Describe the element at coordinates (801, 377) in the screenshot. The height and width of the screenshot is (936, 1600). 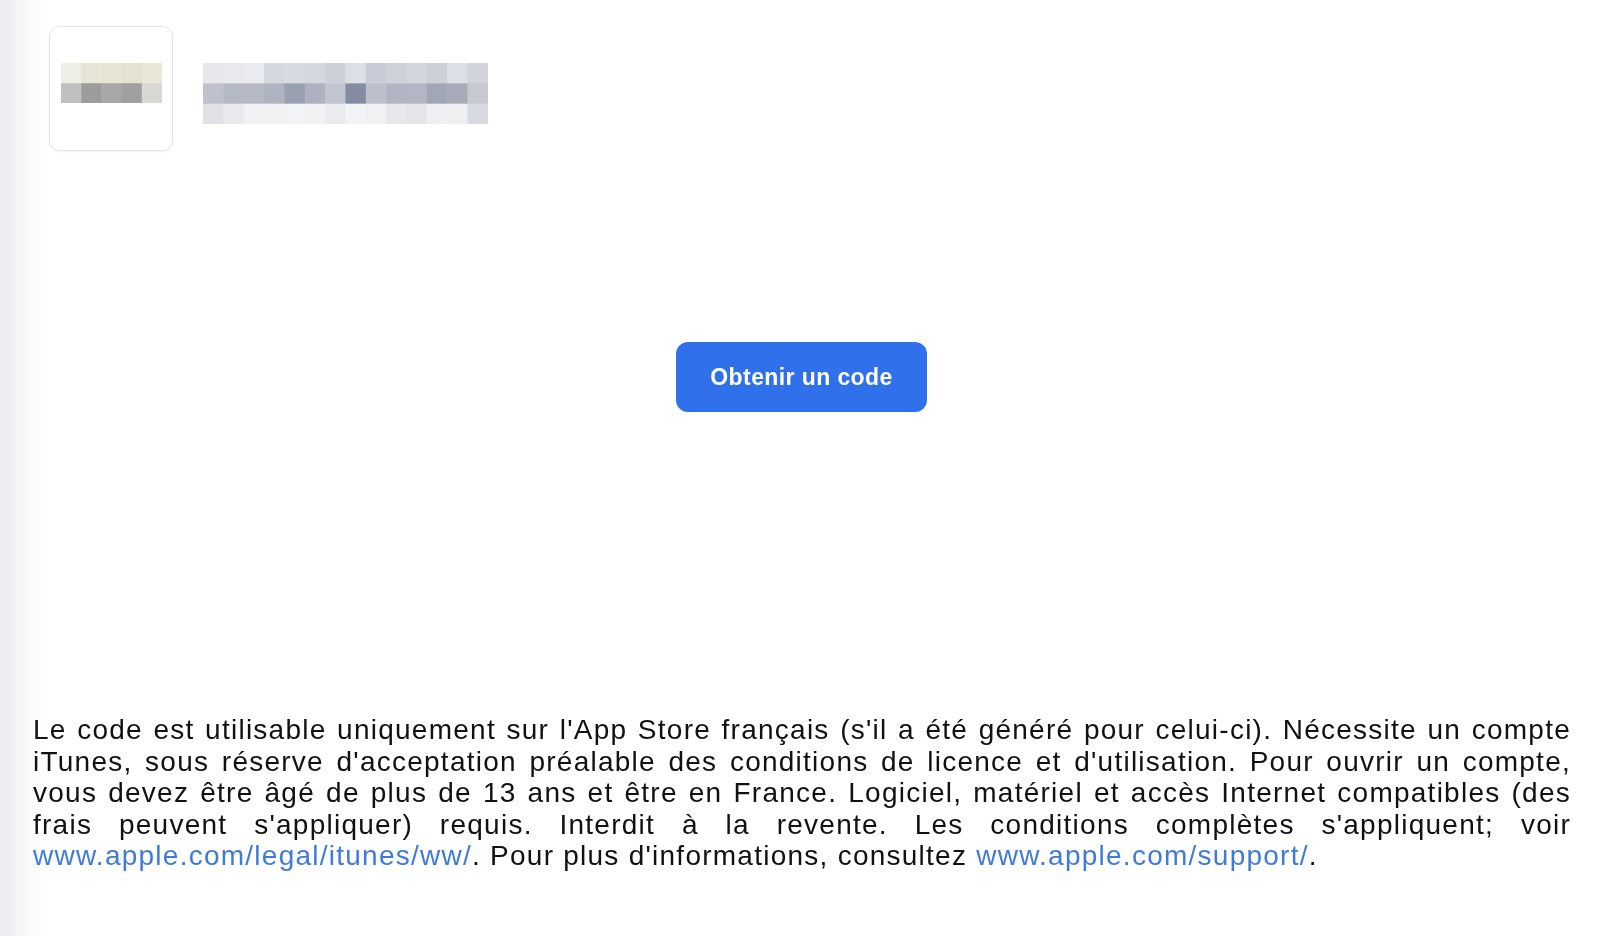
I see `get-code-button: Obtenir un code` at that location.